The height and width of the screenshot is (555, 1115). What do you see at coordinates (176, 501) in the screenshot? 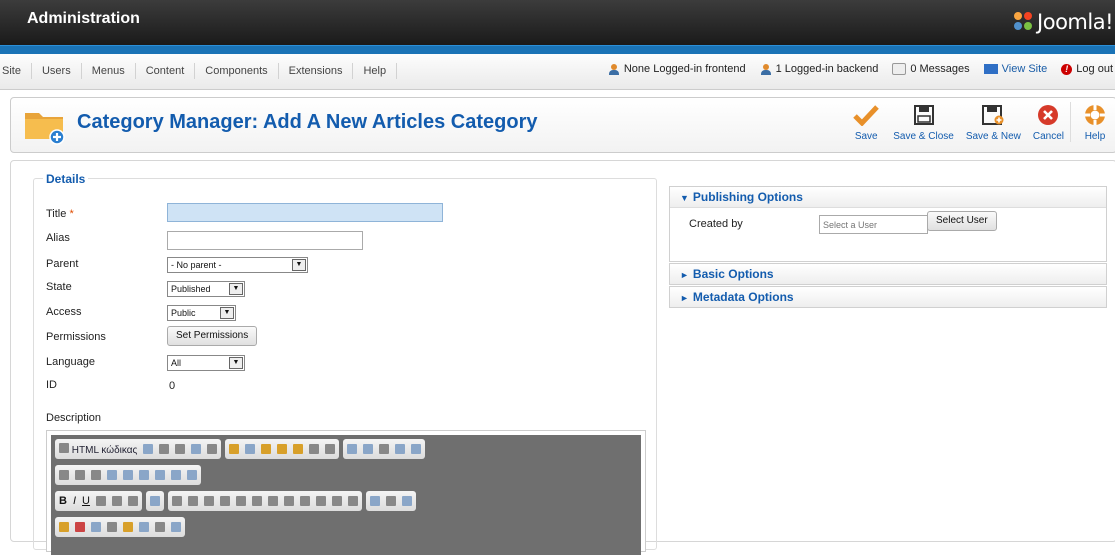
I see `numbered-list-icon` at bounding box center [176, 501].